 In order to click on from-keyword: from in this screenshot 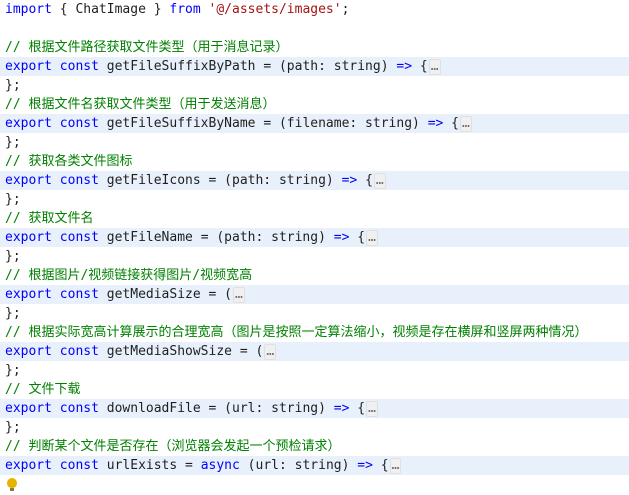, I will do `click(185, 9)`.